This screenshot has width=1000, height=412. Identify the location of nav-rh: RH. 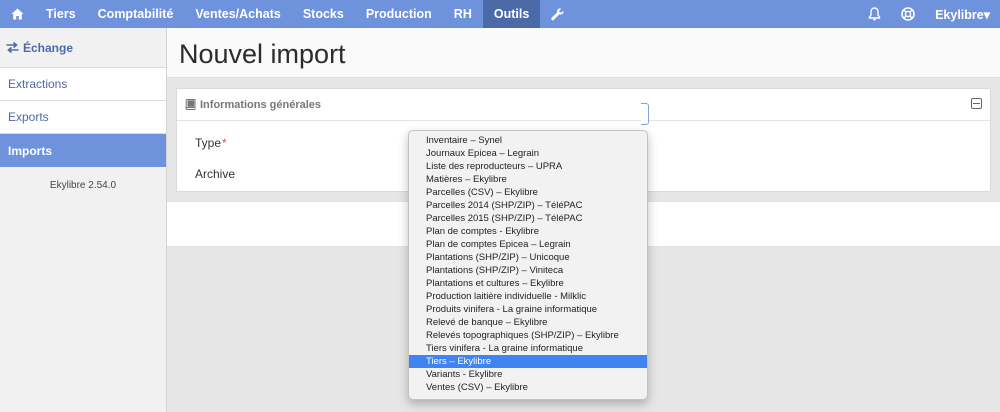
(463, 14).